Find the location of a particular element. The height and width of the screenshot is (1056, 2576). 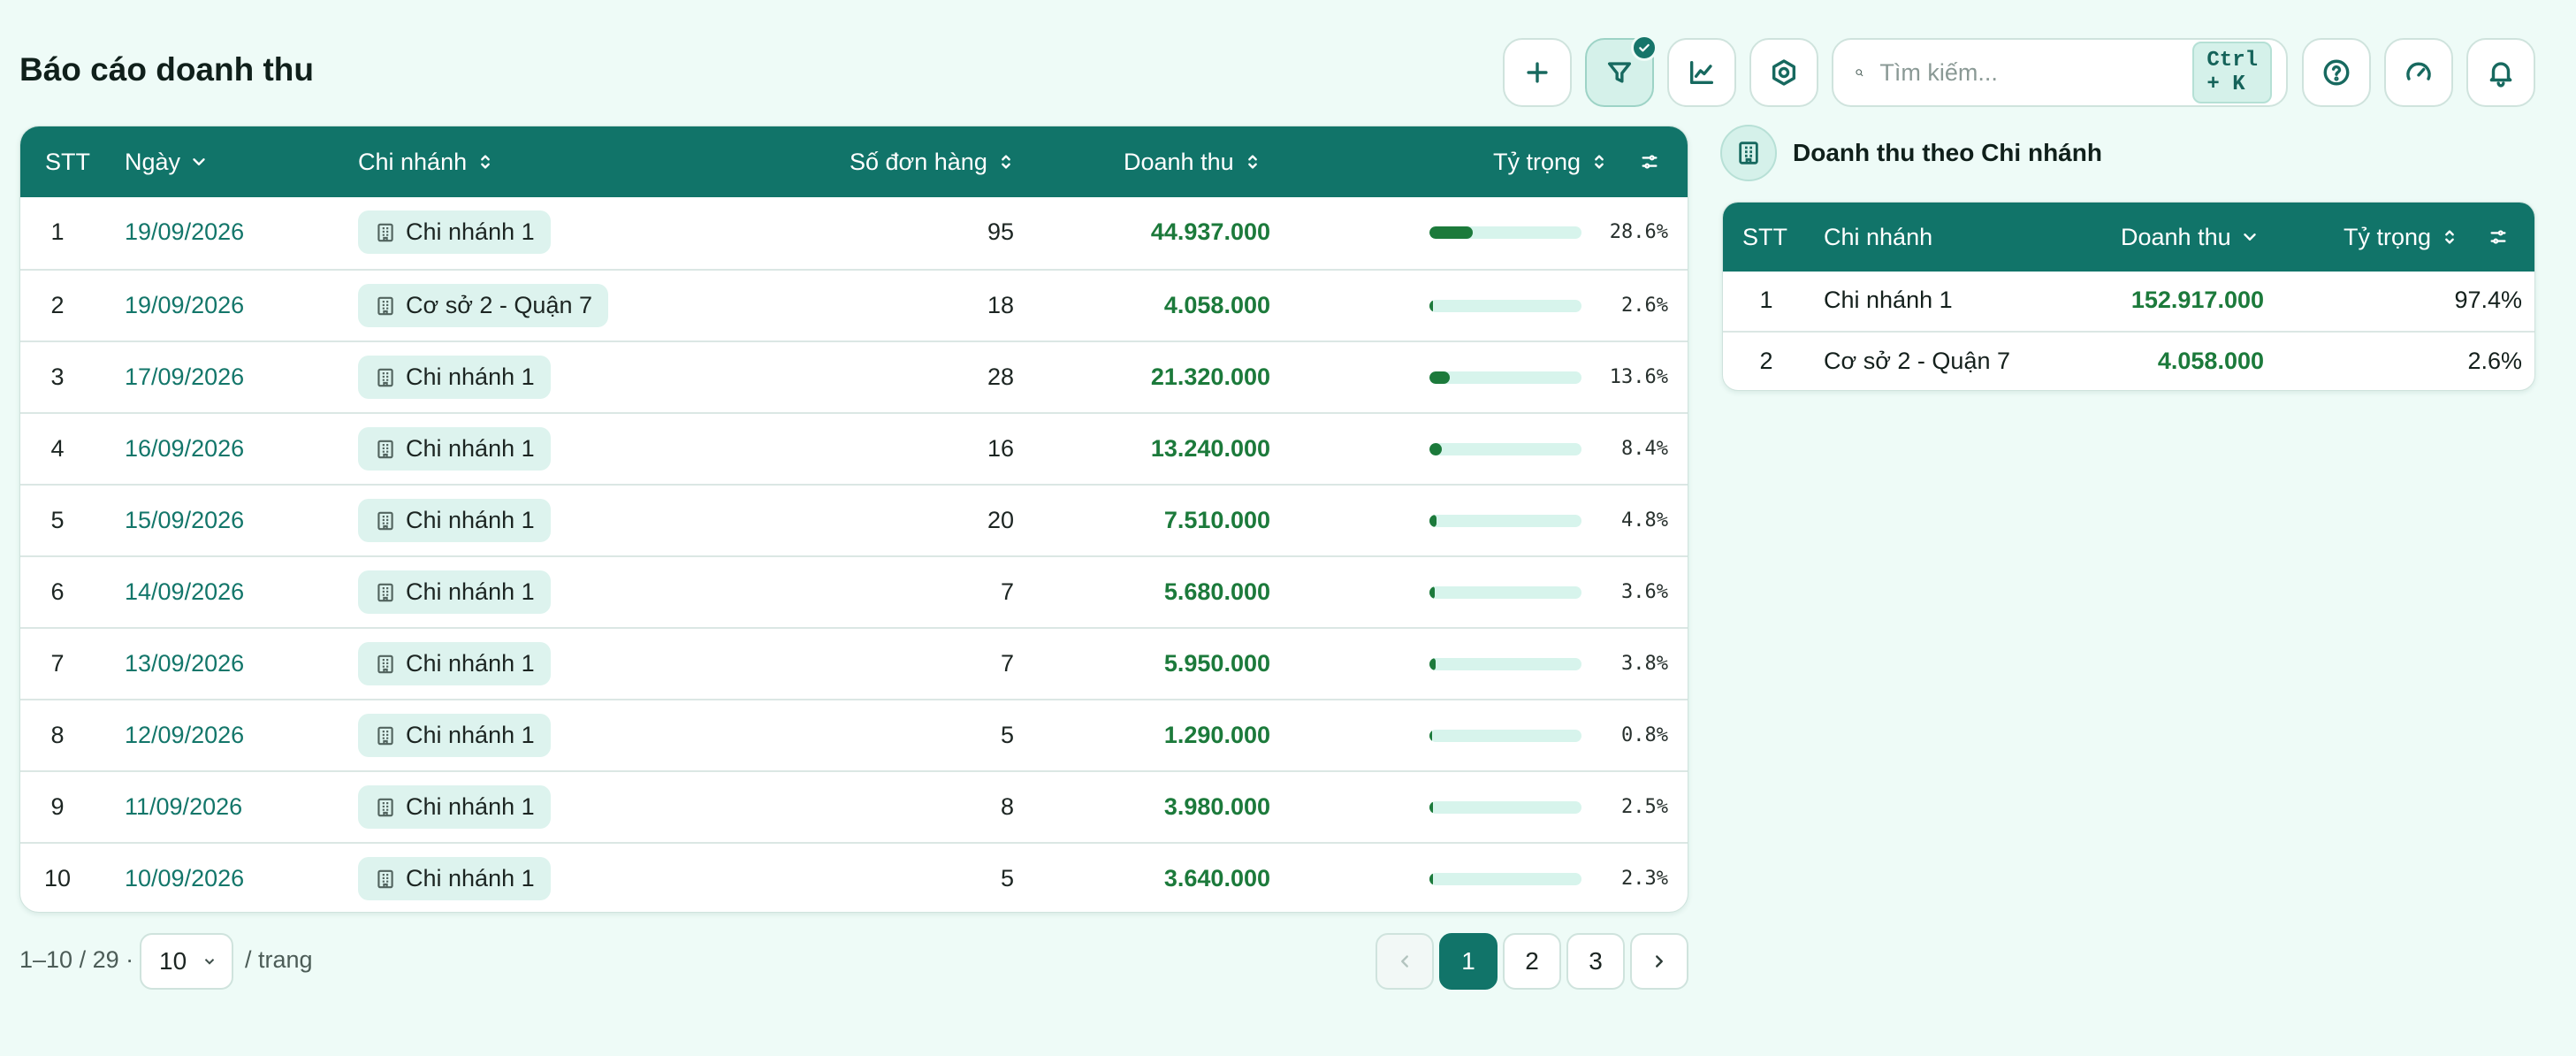

table-row: 1 19/09/2026 Chi nhánh 1 95 44.937.000 28.6% is located at coordinates (854, 233).